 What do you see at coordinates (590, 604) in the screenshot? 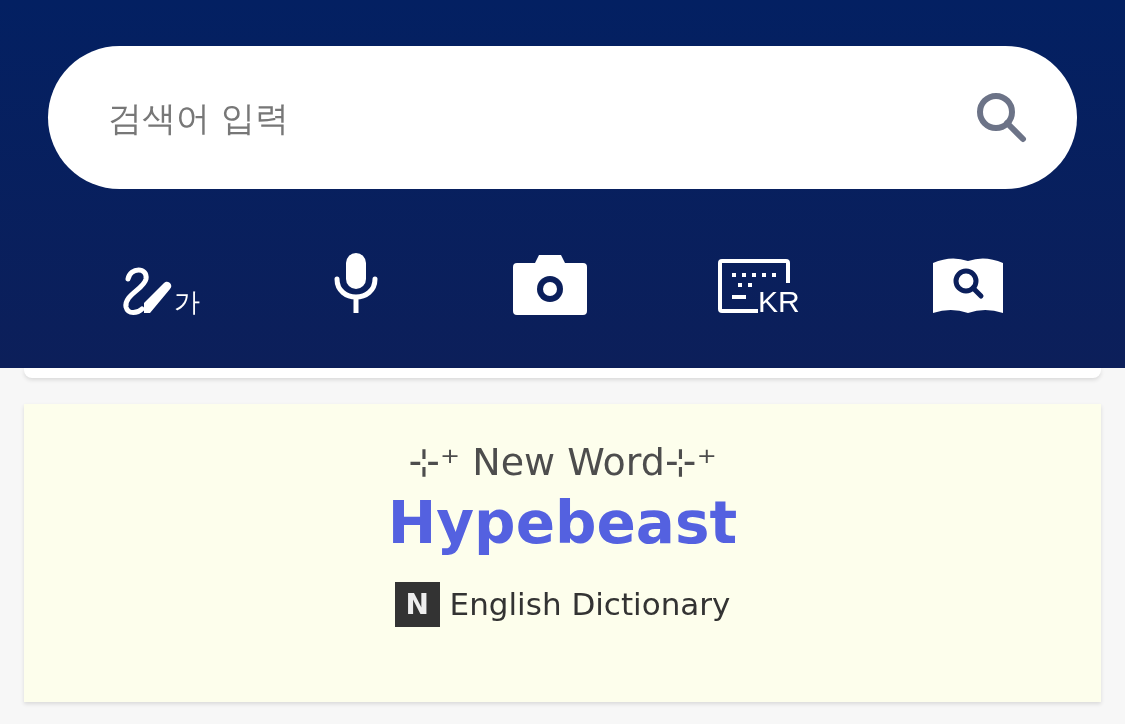
I see `source-label: English Dictionary` at bounding box center [590, 604].